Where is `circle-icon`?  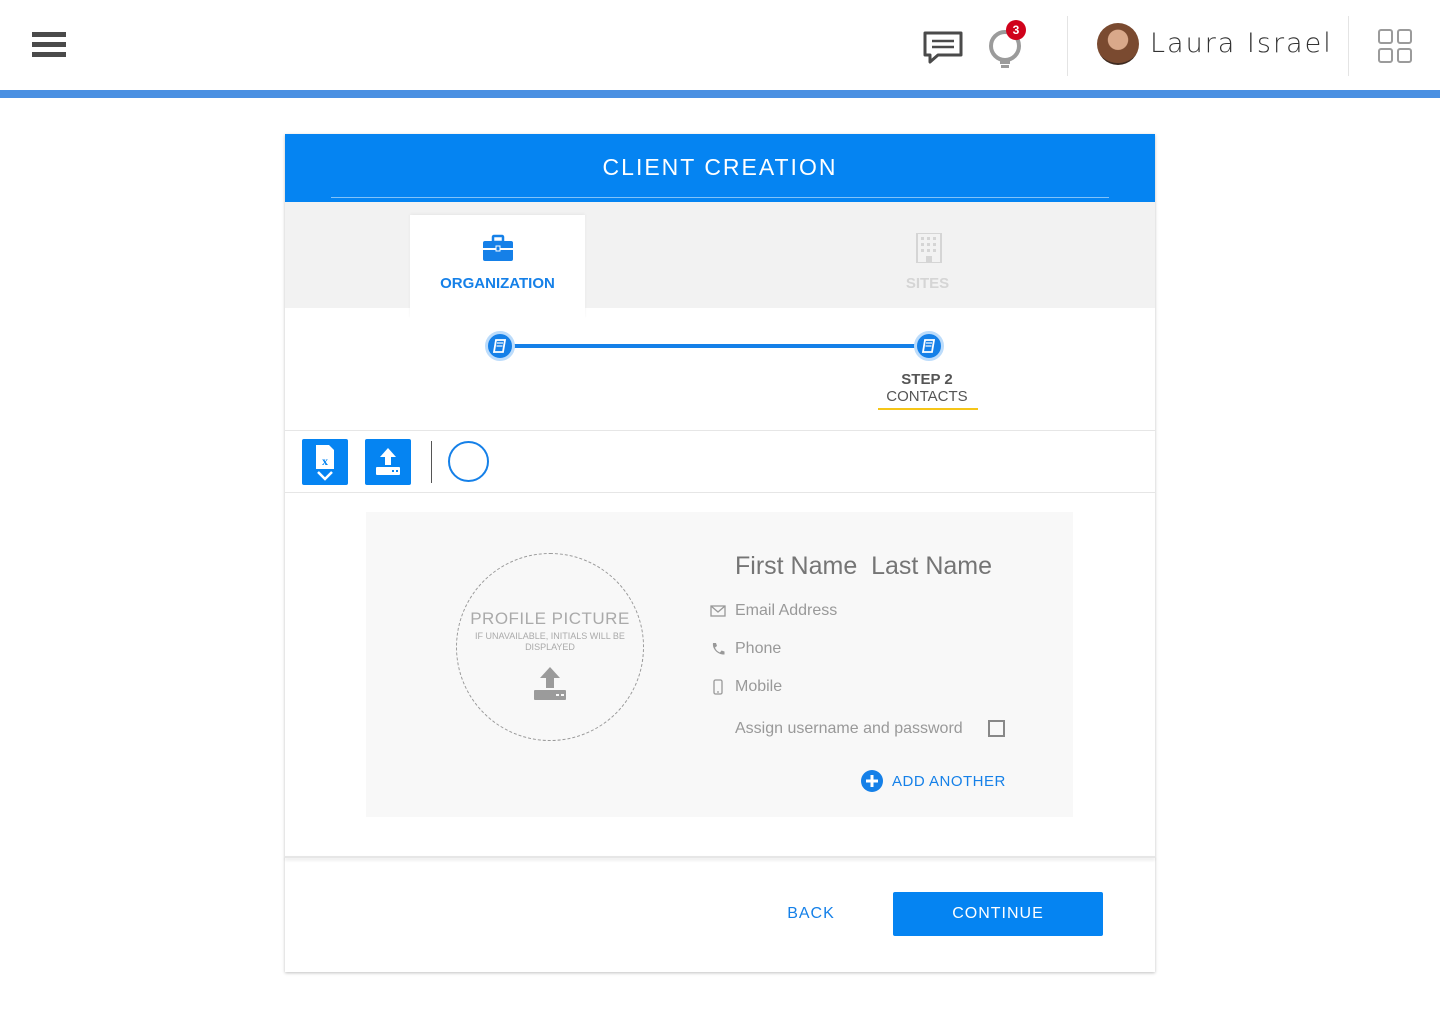
circle-icon is located at coordinates (468, 461).